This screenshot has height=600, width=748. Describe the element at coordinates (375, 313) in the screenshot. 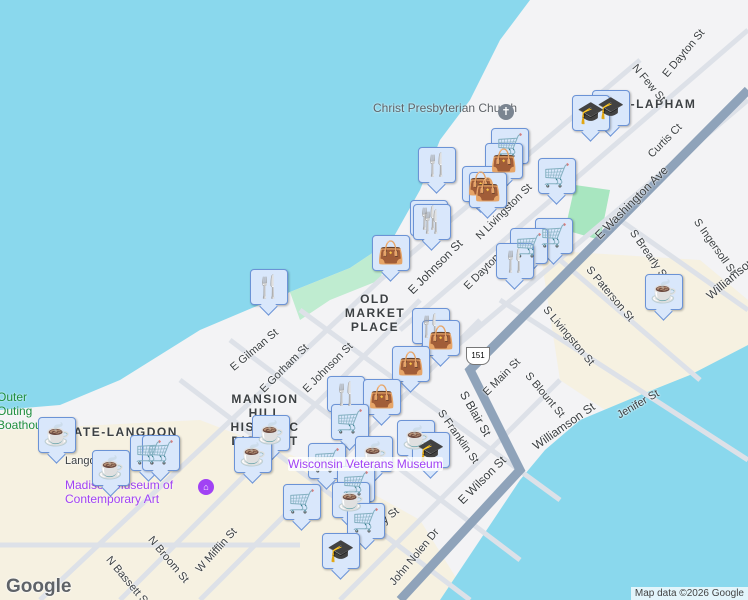

I see `area-old-market: OLD MARKET PLACE` at that location.